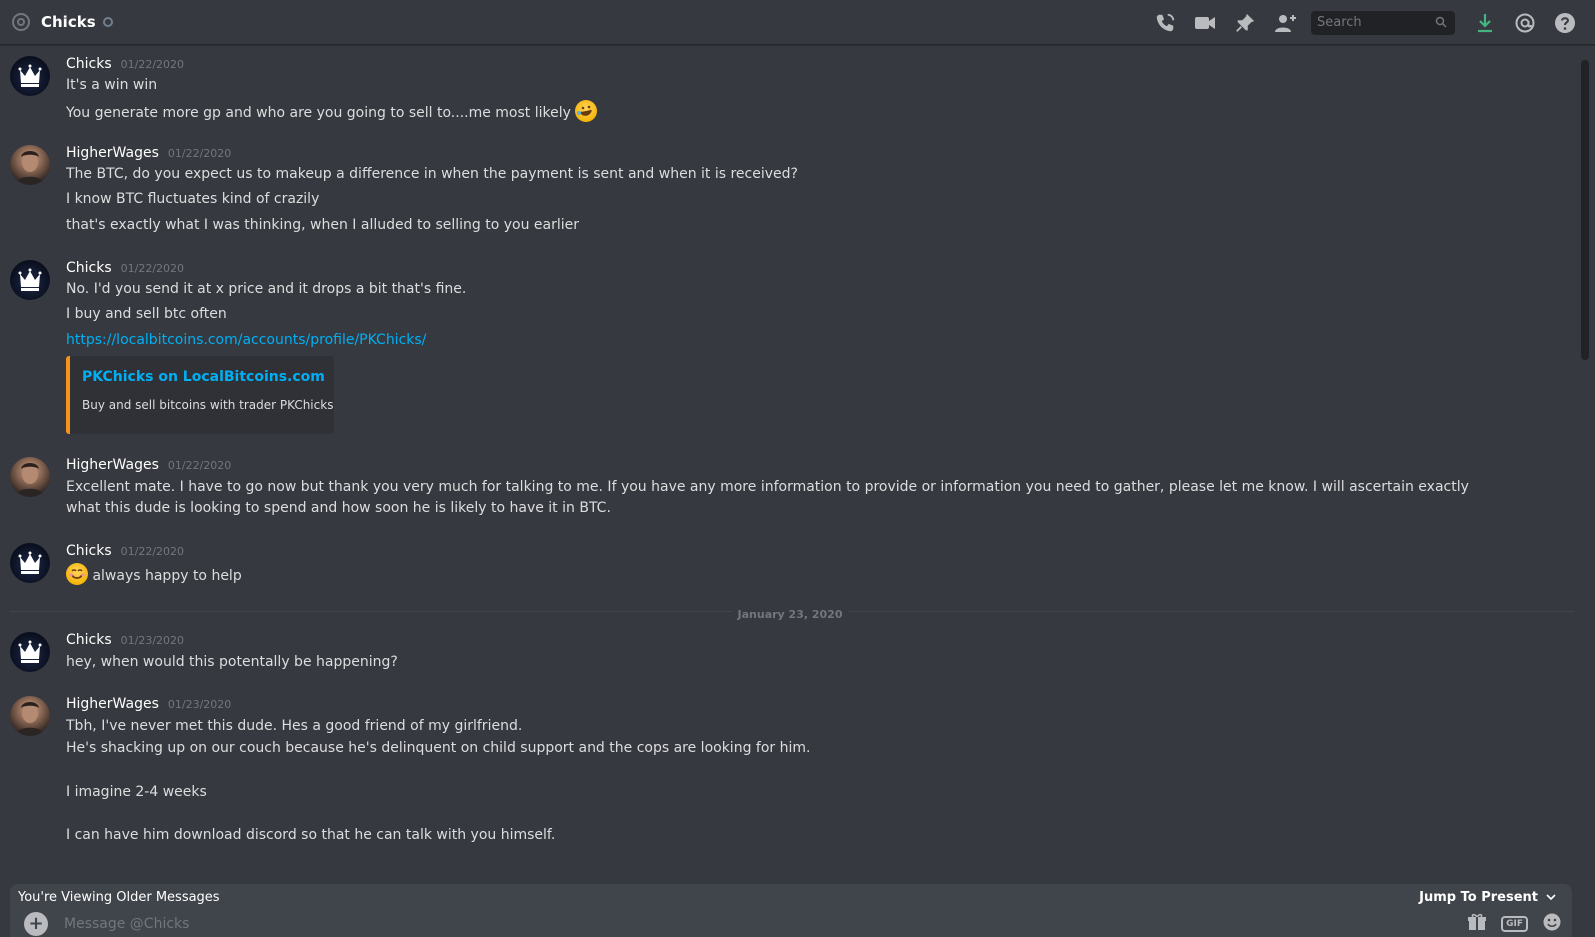 Image resolution: width=1595 pixels, height=937 pixels. Describe the element at coordinates (68, 22) in the screenshot. I see `channel-title: Chicks` at that location.